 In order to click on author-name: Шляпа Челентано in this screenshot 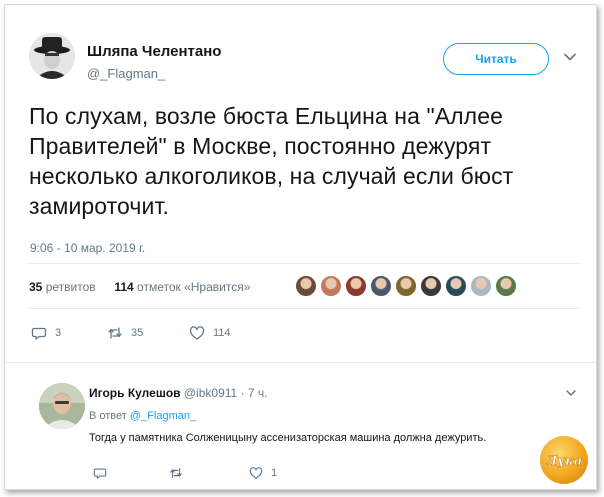, I will do `click(154, 51)`.